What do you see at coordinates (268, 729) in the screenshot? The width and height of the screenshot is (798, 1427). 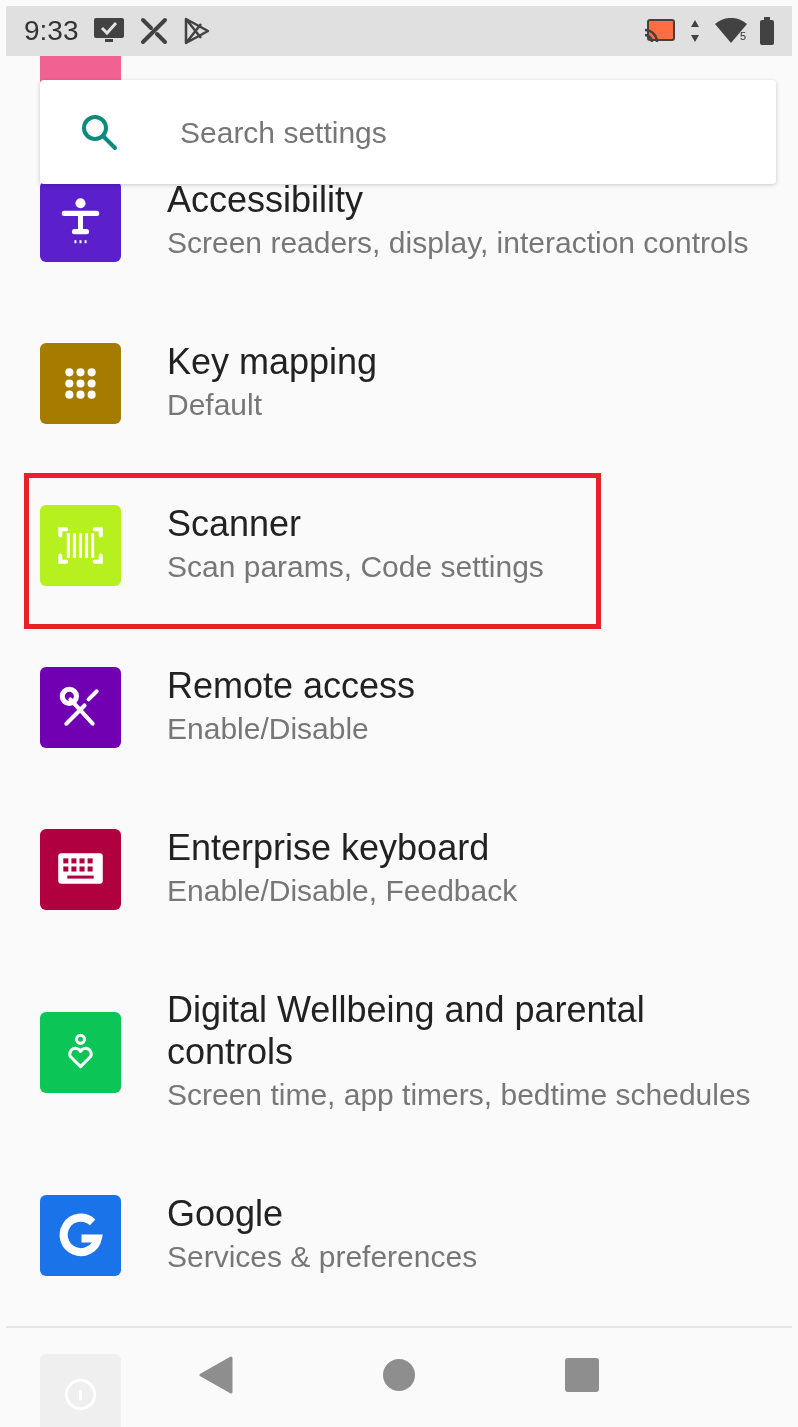 I see `item-subtitle: Enable/Disable` at bounding box center [268, 729].